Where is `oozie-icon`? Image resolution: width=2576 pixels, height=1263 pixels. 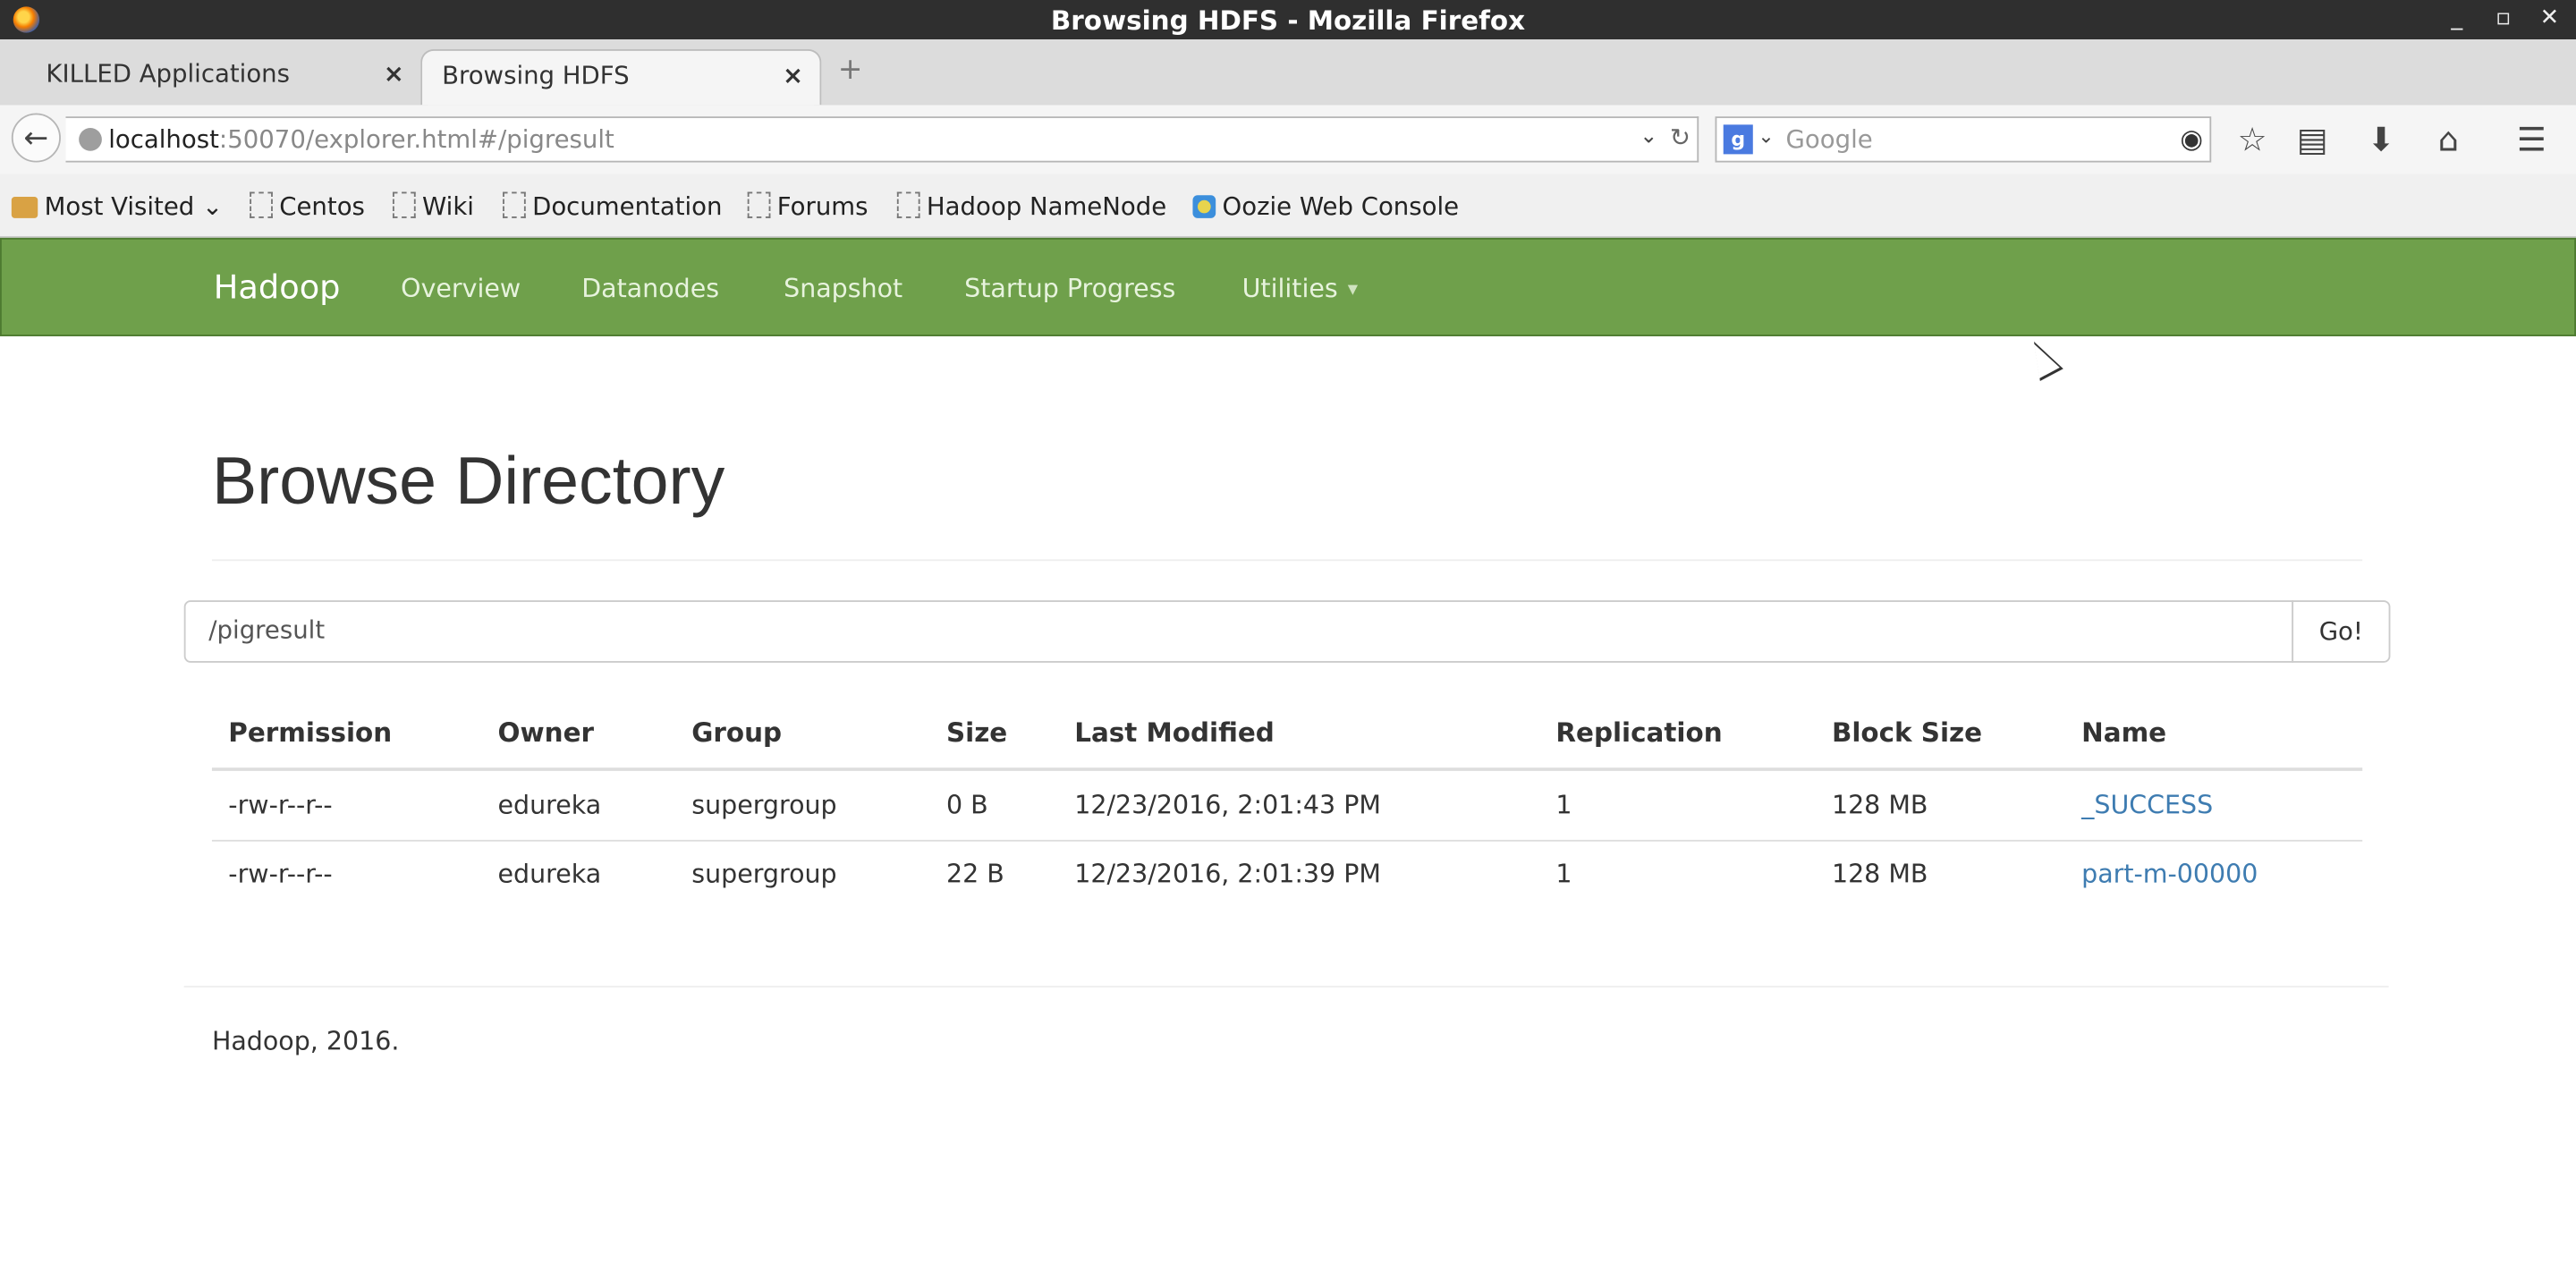 oozie-icon is located at coordinates (1204, 206).